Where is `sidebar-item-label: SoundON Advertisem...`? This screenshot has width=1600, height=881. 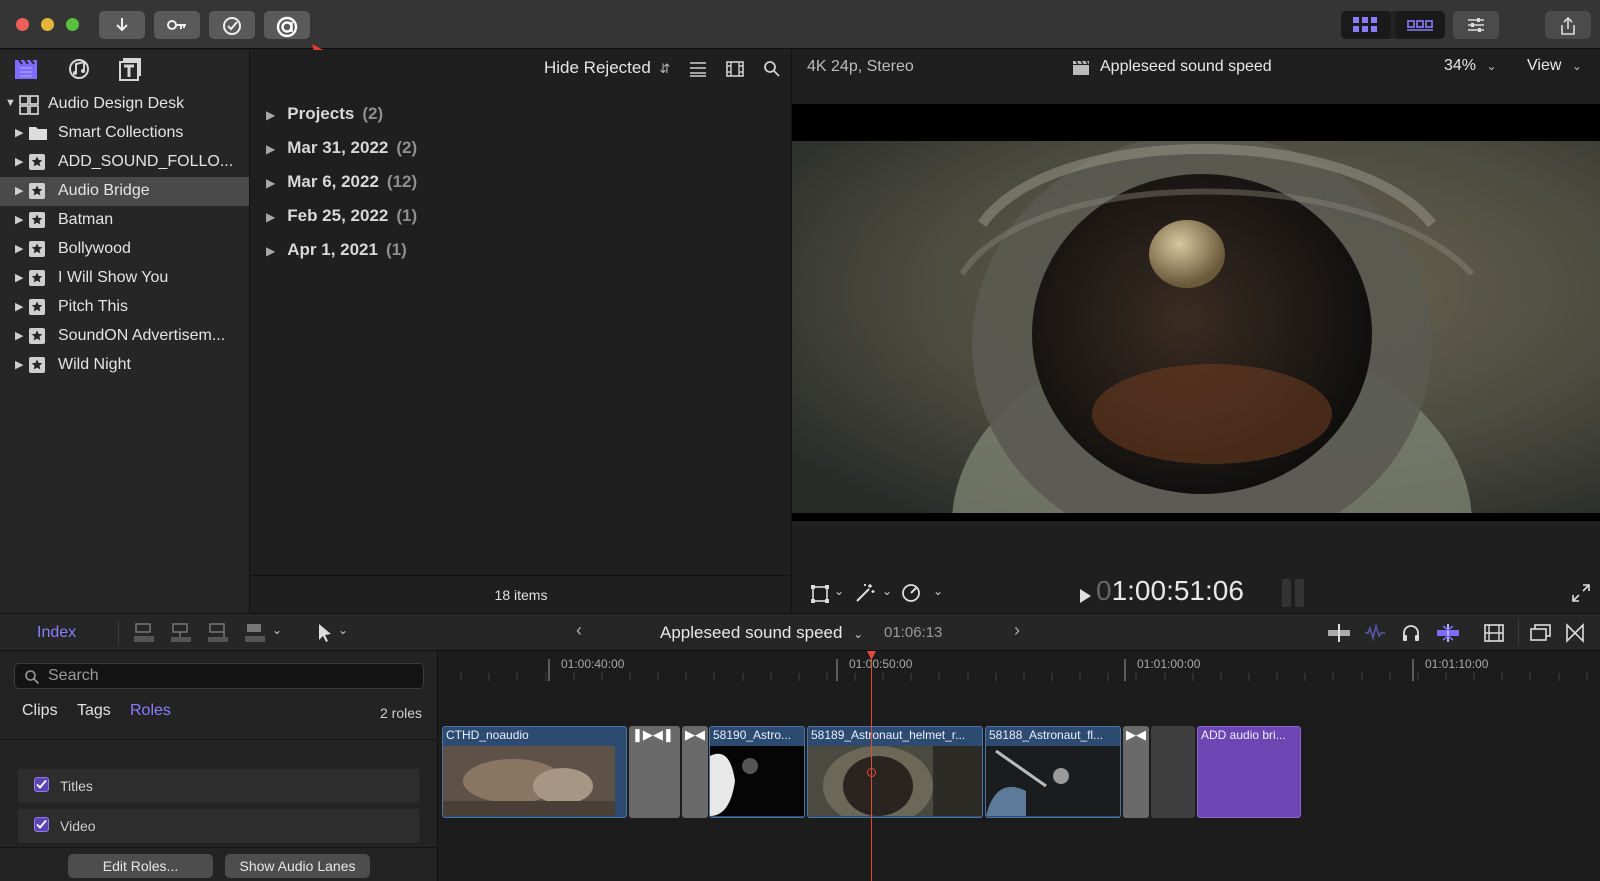 sidebar-item-label: SoundON Advertisem... is located at coordinates (142, 335).